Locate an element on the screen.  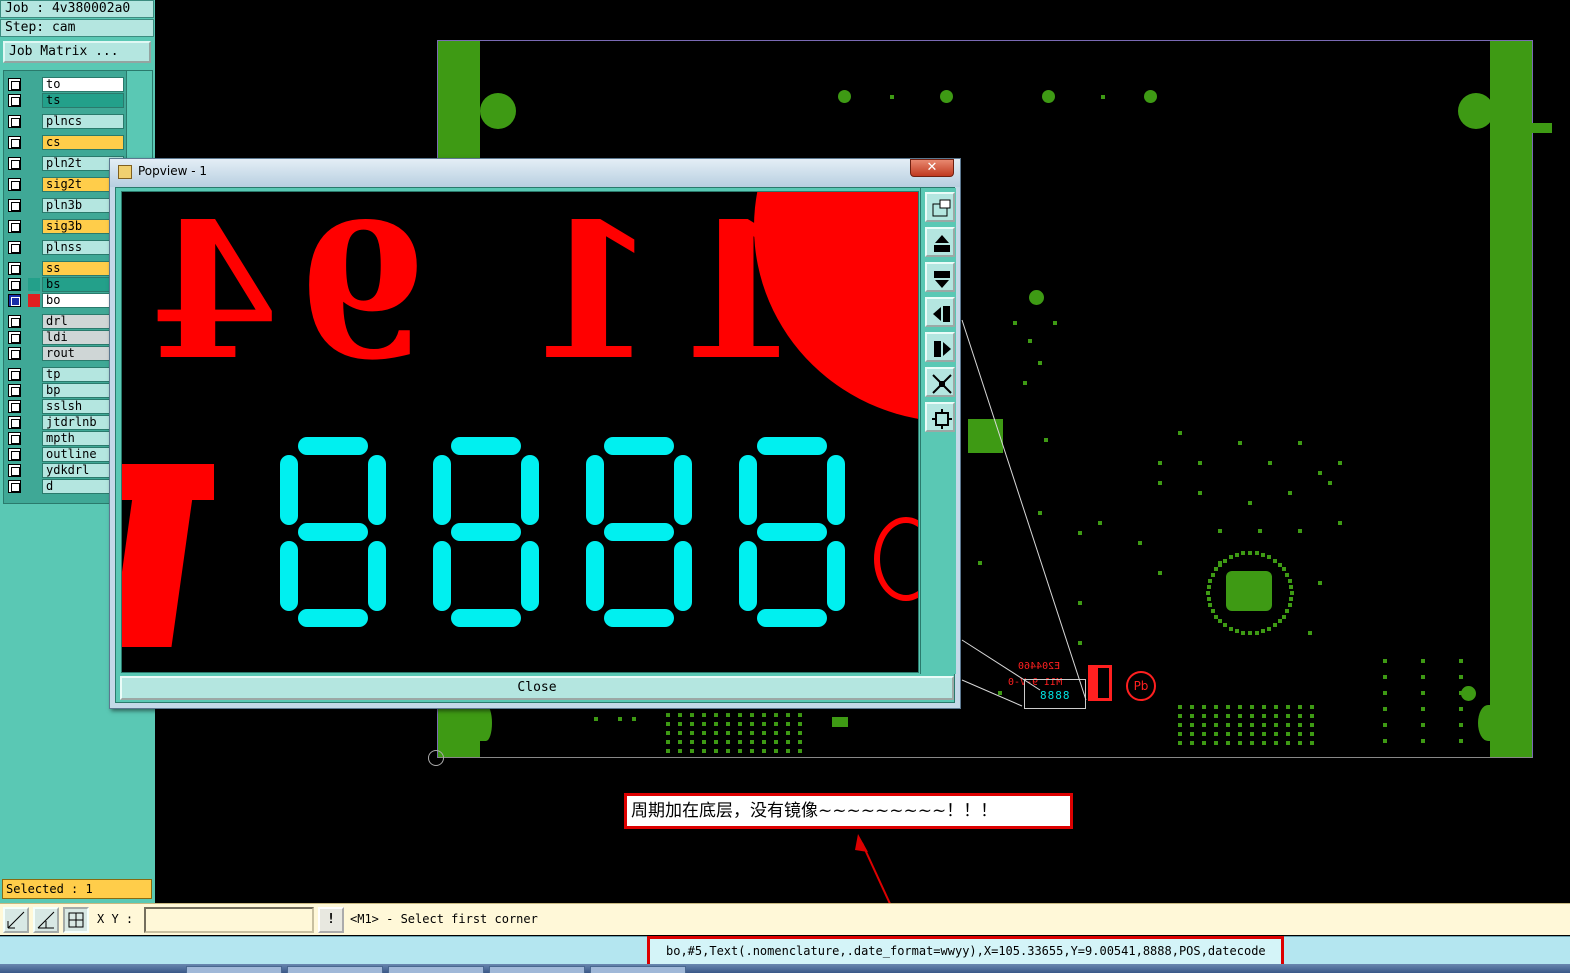
measure-icon is located at coordinates (46, 920).